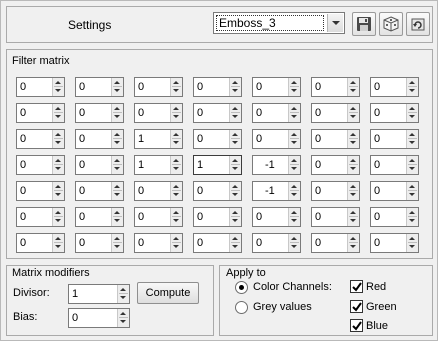  Describe the element at coordinates (376, 287) in the screenshot. I see `red-label: Red` at that location.